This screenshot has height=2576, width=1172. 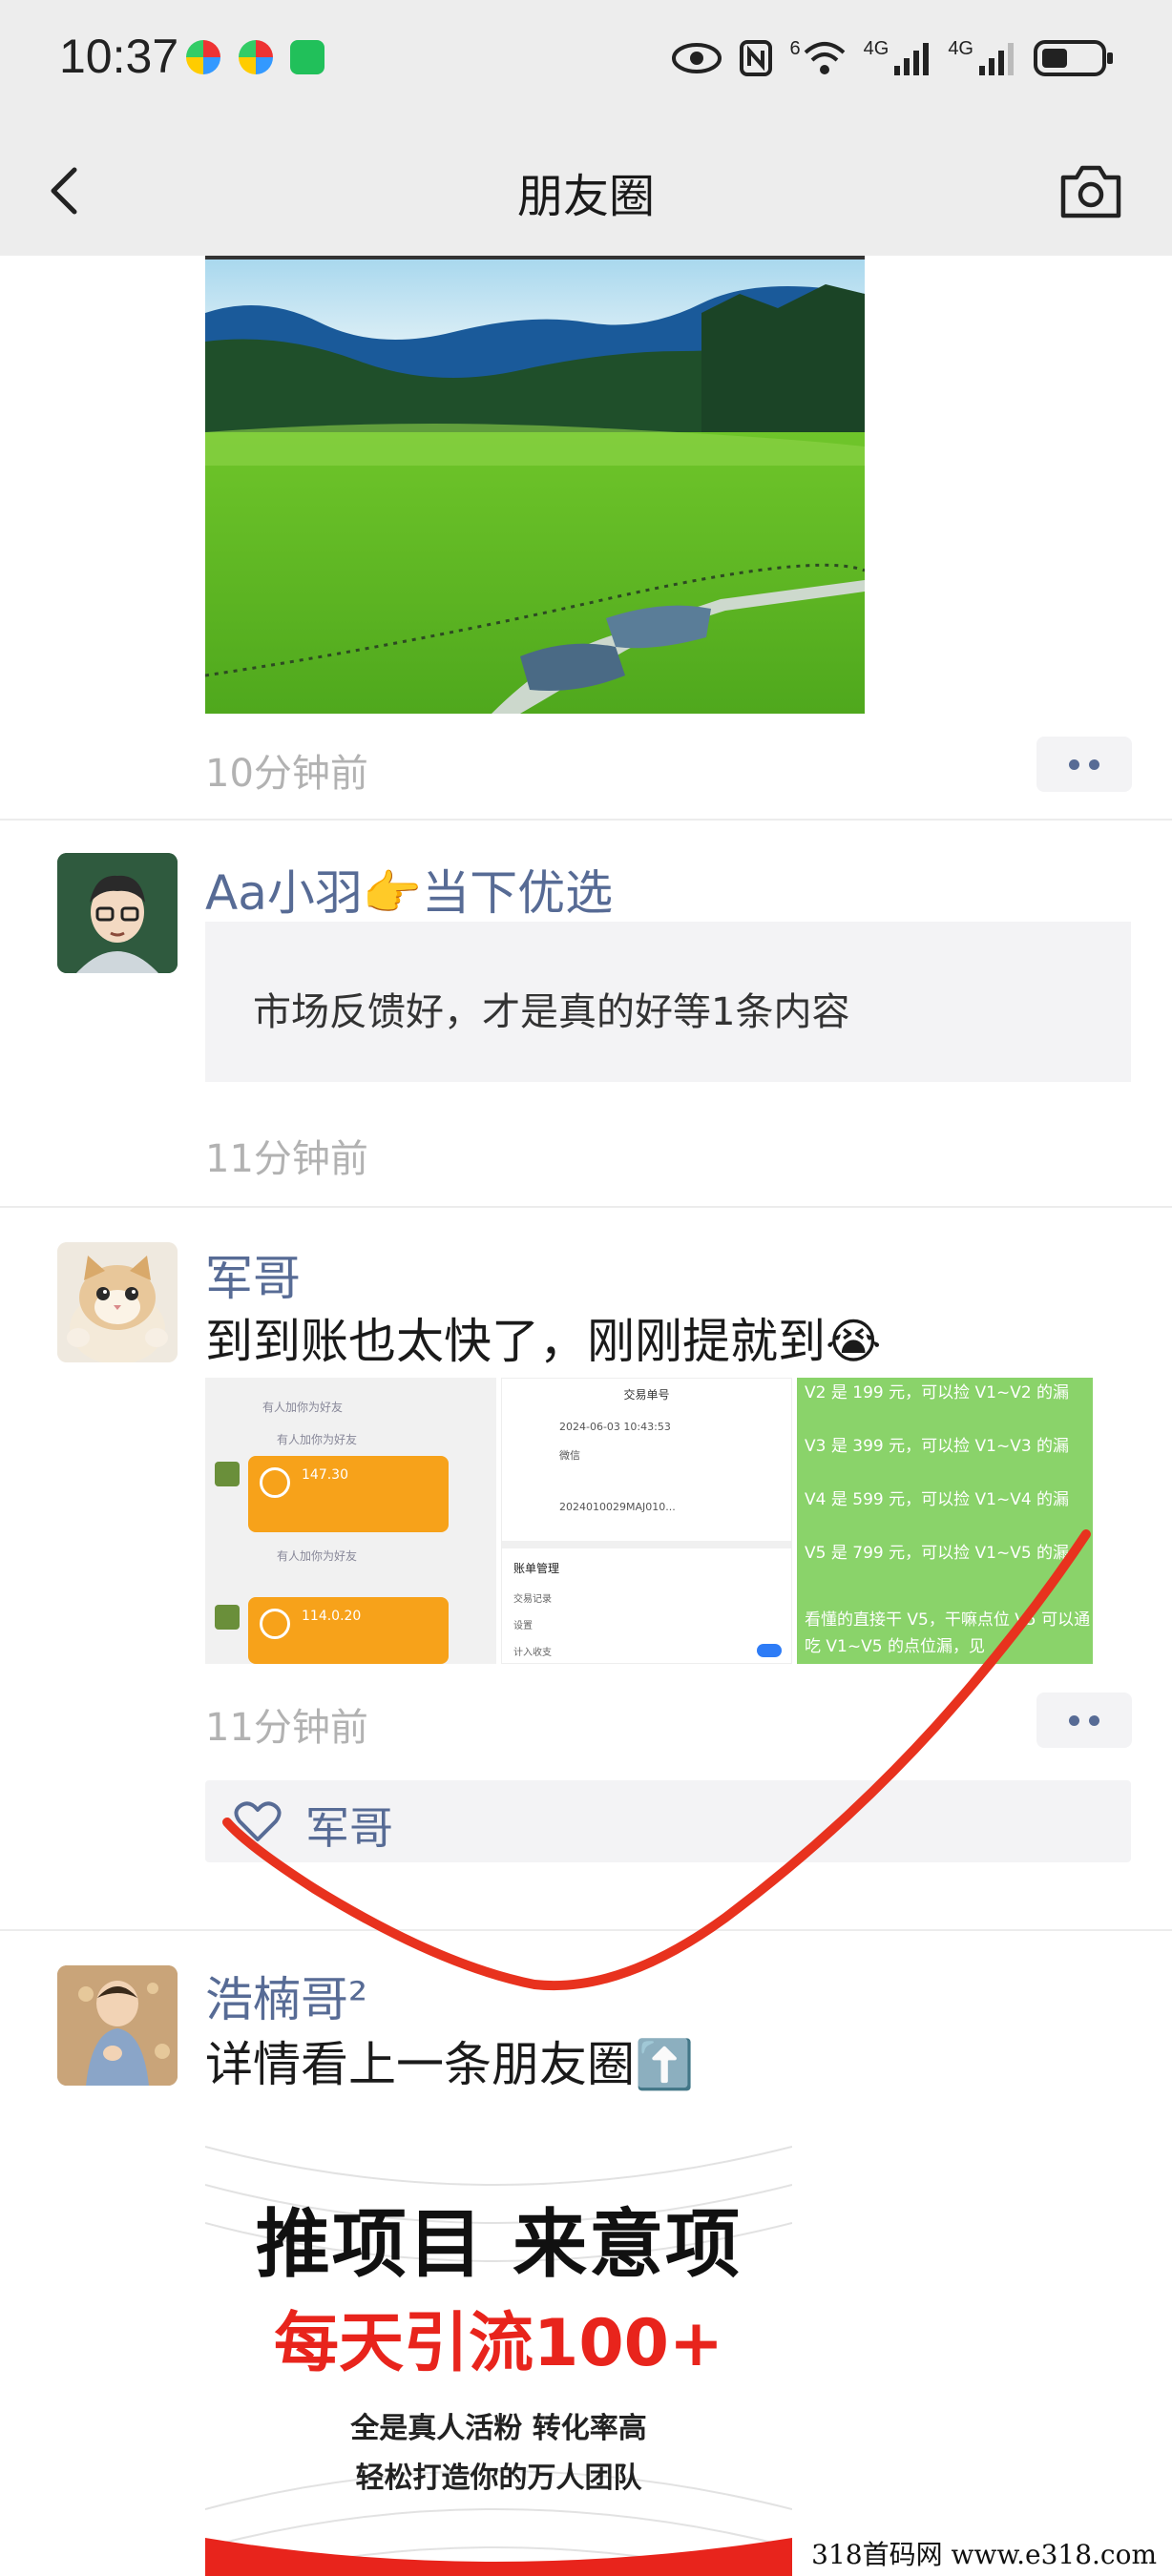 What do you see at coordinates (937, 1499) in the screenshot?
I see `image-text: V4 是 599 元，可以捡 V1~V4 的漏` at bounding box center [937, 1499].